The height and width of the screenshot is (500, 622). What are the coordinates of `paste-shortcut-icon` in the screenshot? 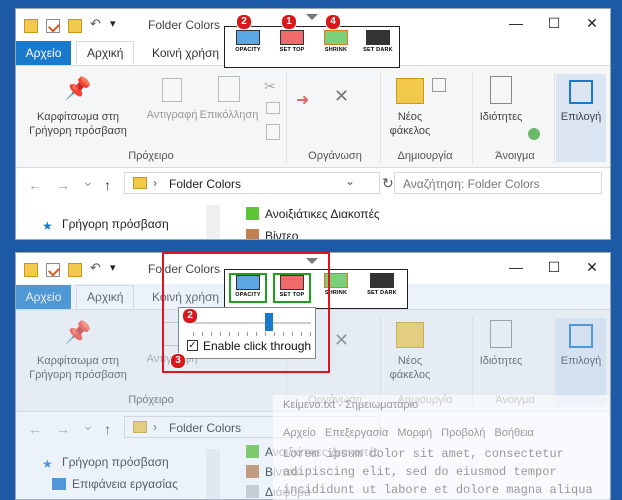 It's located at (273, 132).